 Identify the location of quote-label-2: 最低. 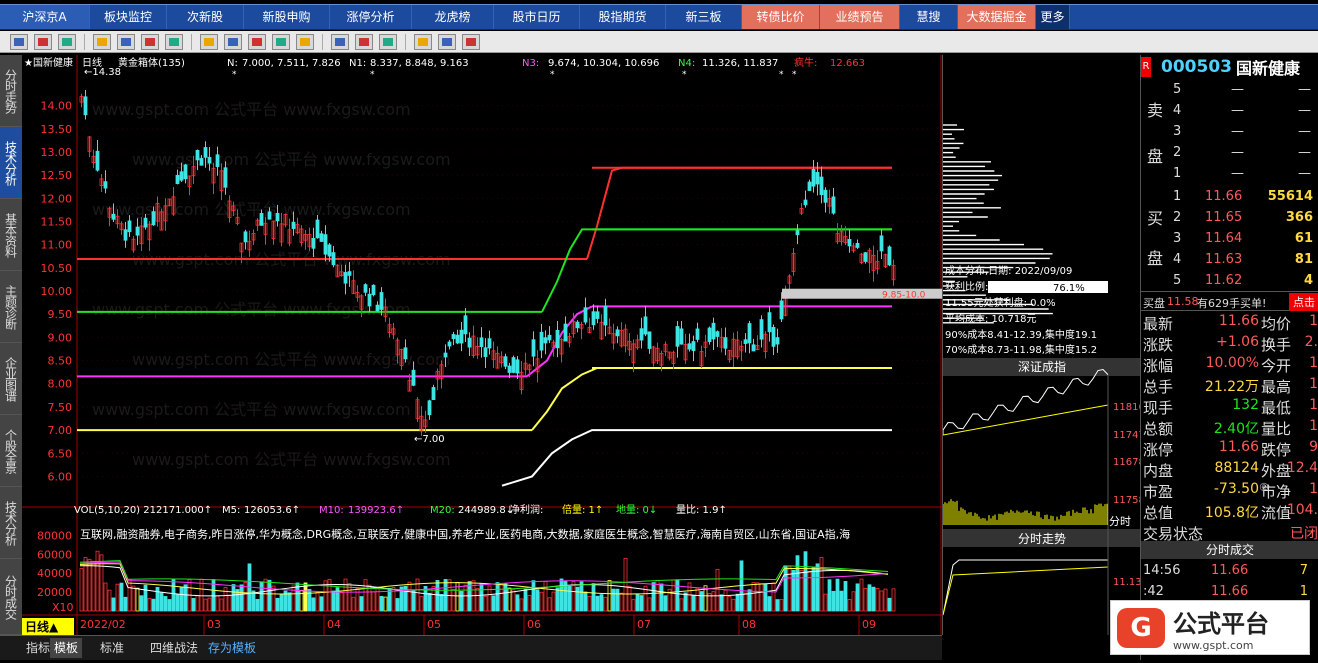
(1276, 408).